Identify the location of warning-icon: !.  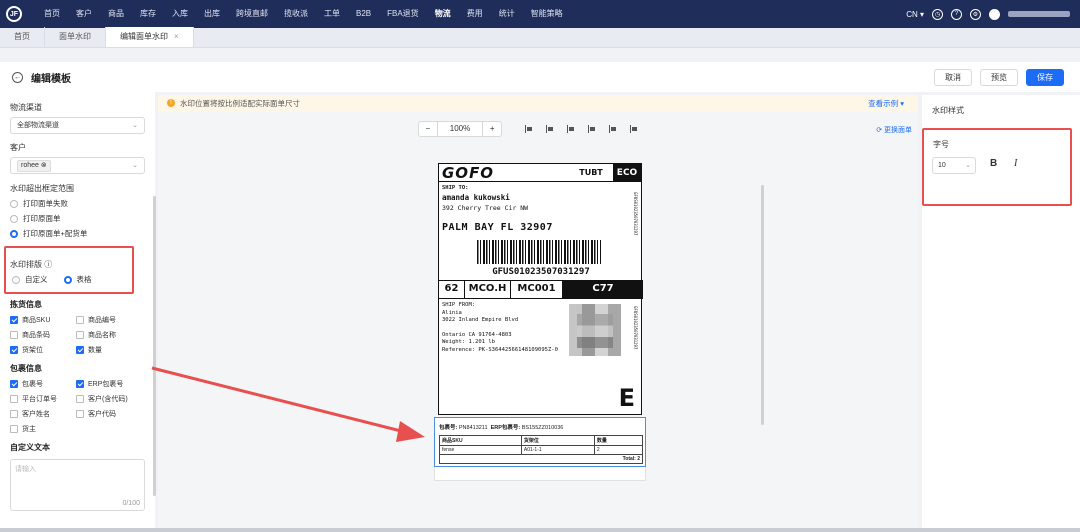
(171, 103).